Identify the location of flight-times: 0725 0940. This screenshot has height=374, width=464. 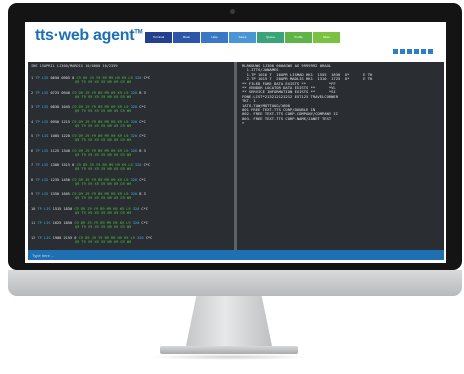
(60, 92).